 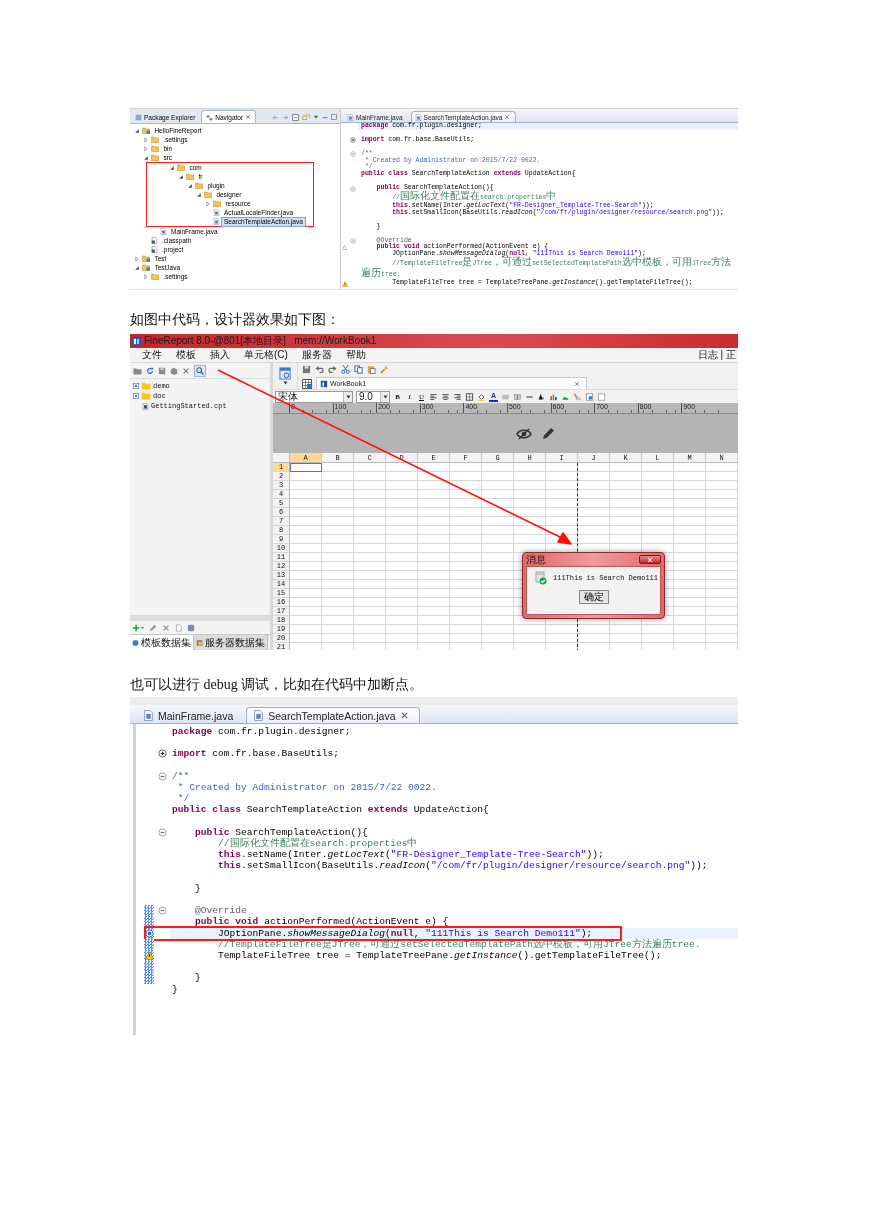 I want to click on sub-report-icon, so click(x=589, y=396).